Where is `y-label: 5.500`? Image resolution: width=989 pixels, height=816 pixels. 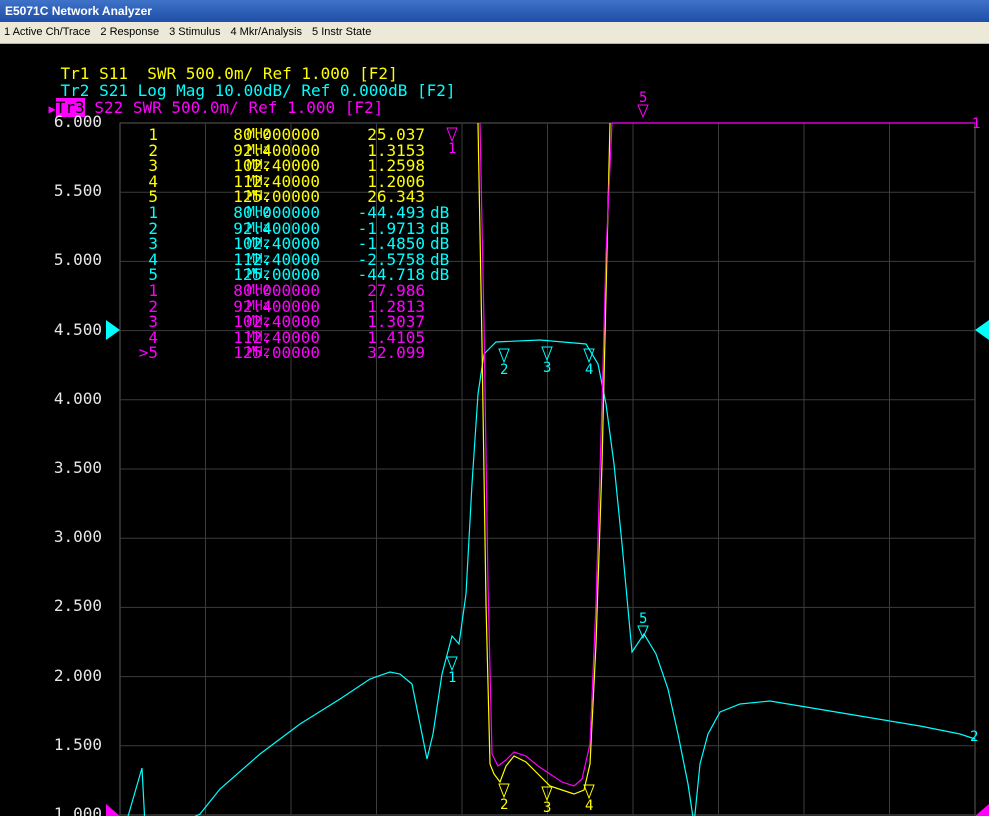 y-label: 5.500 is located at coordinates (77, 191).